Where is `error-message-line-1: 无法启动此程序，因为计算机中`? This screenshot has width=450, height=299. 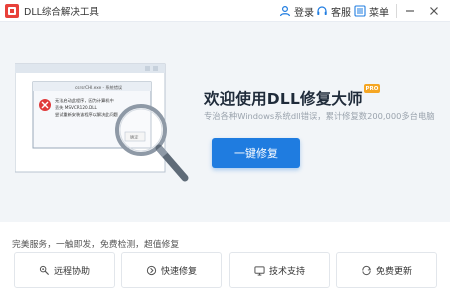
error-message-line-1: 无法启动此程序，因为计算机中 is located at coordinates (84, 100).